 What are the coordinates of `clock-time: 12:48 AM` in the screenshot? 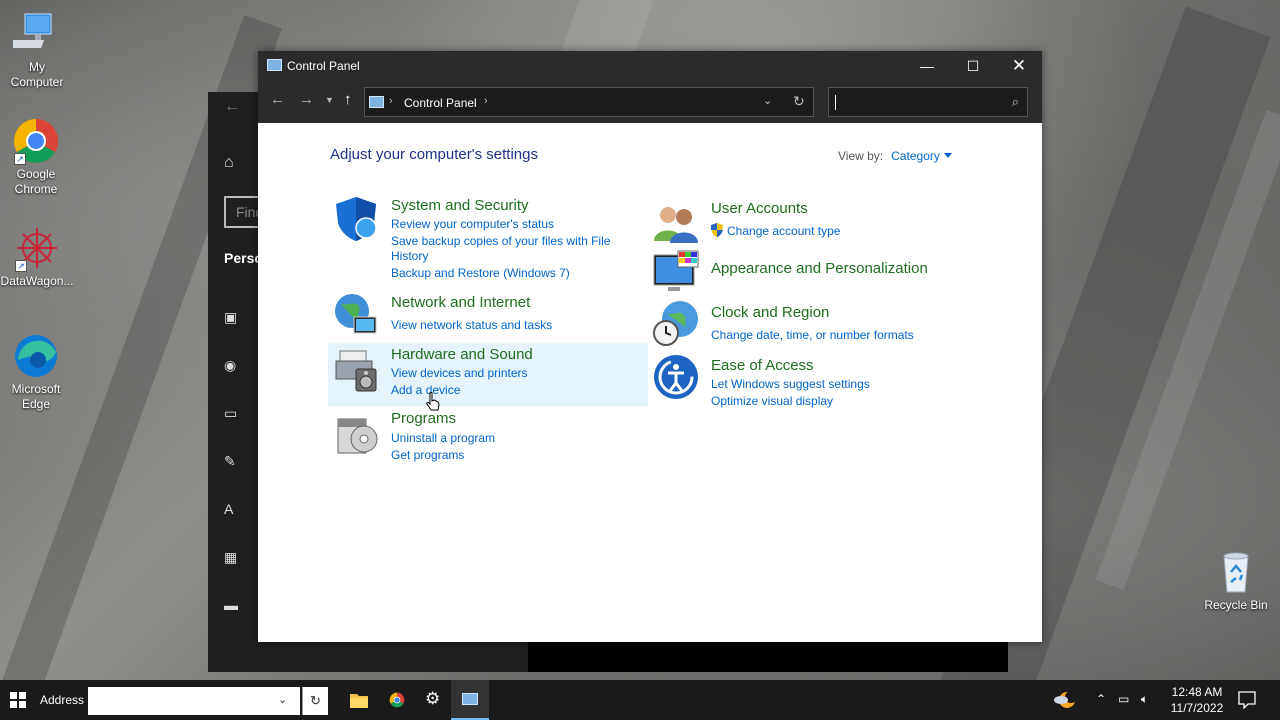 It's located at (1197, 692).